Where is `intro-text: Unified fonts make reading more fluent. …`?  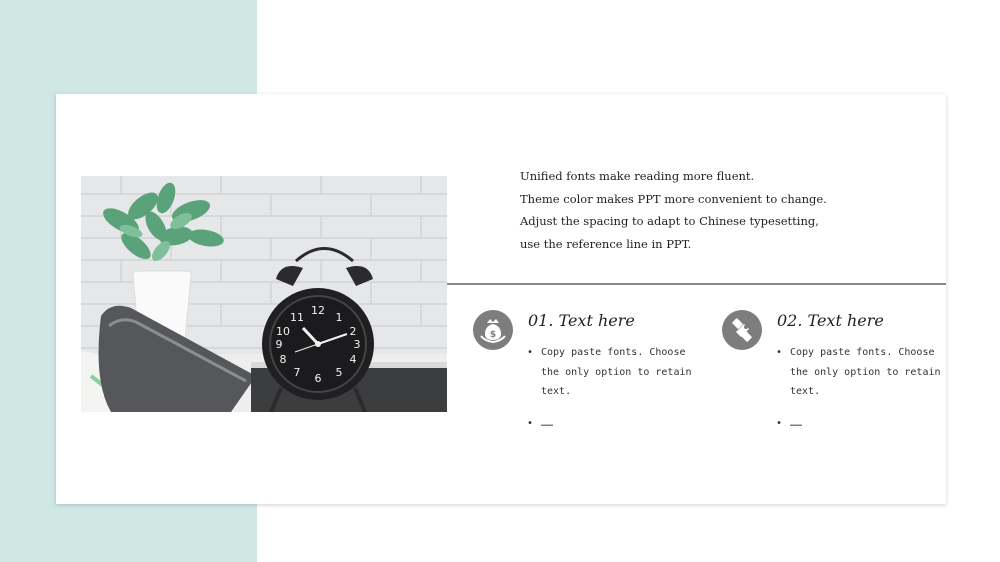 intro-text: Unified fonts make reading more fluent. … is located at coordinates (720, 210).